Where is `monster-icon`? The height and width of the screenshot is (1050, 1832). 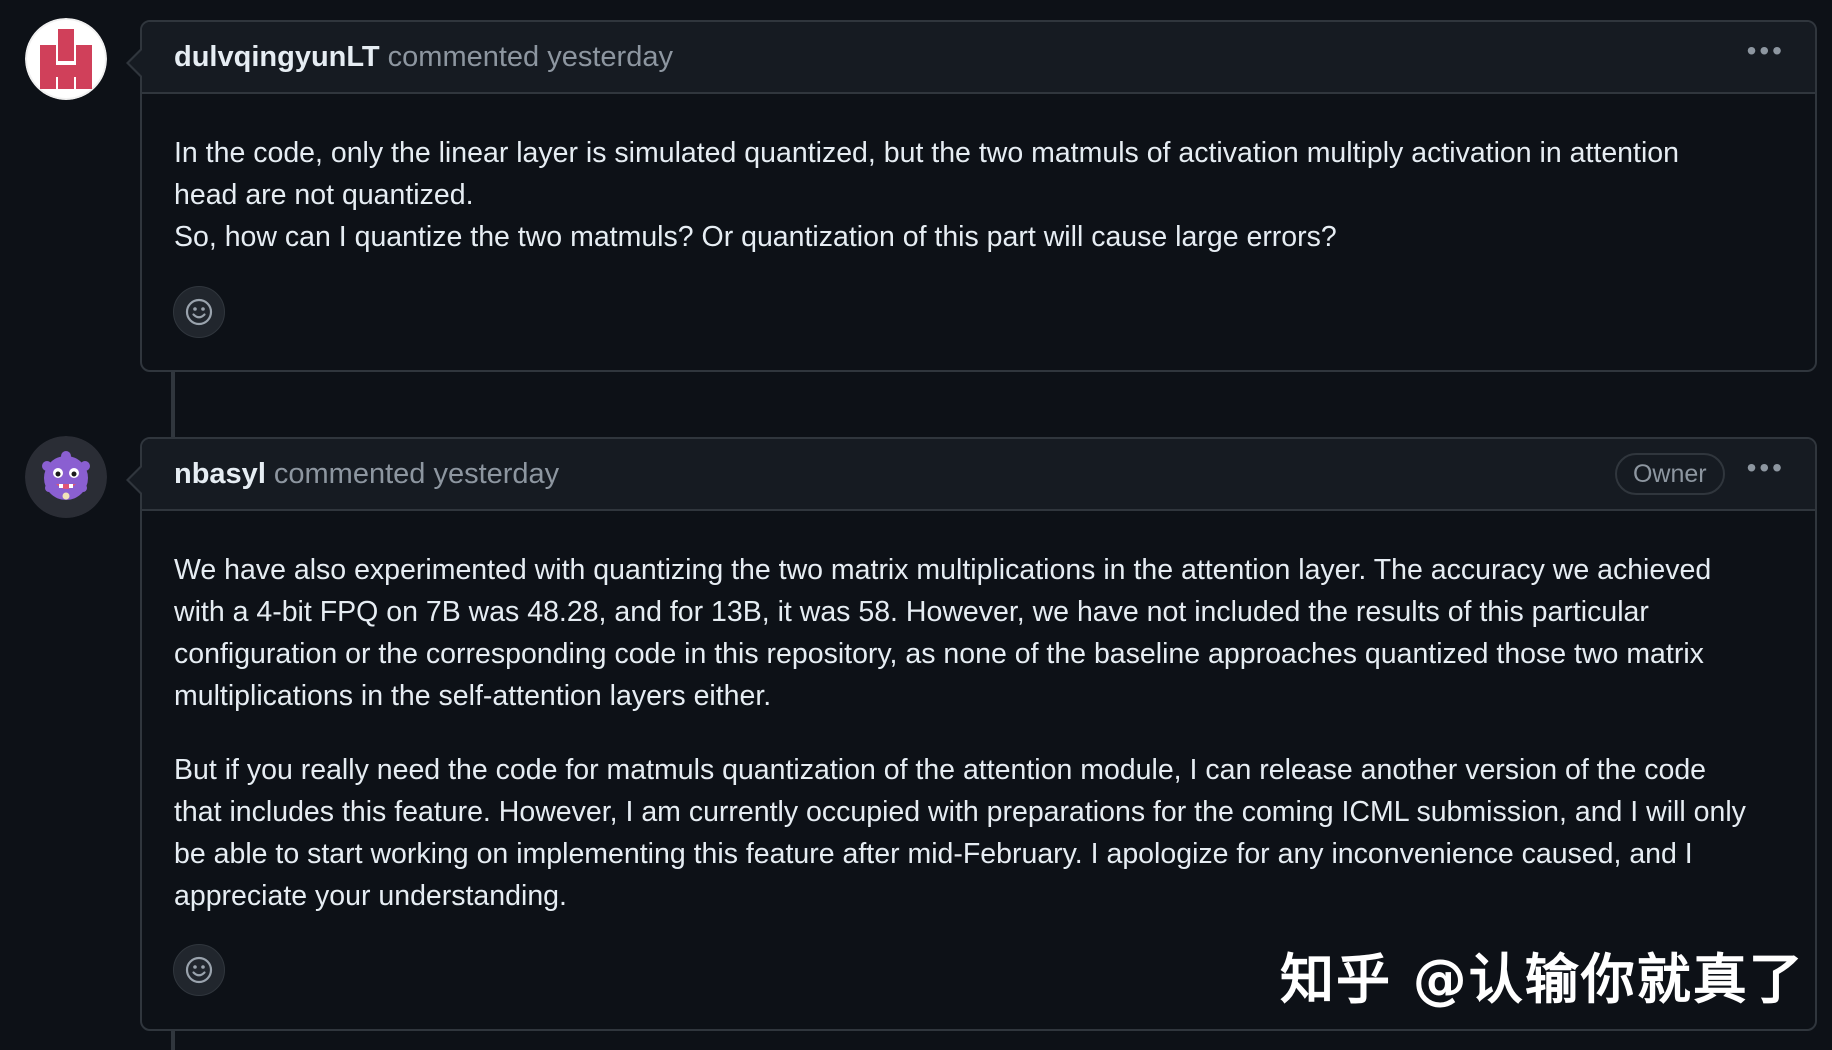 monster-icon is located at coordinates (66, 477).